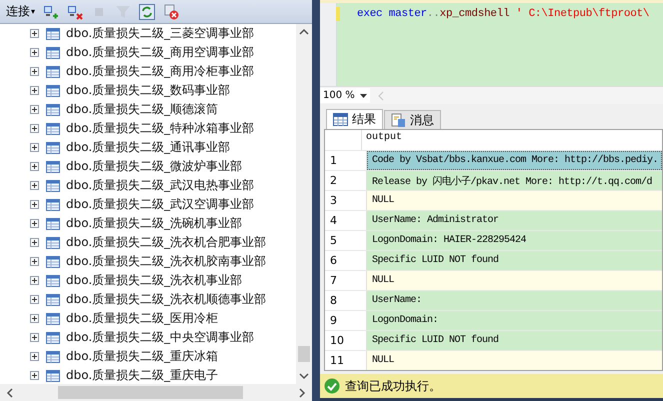  Describe the element at coordinates (340, 119) in the screenshot. I see `grid-icon` at that location.